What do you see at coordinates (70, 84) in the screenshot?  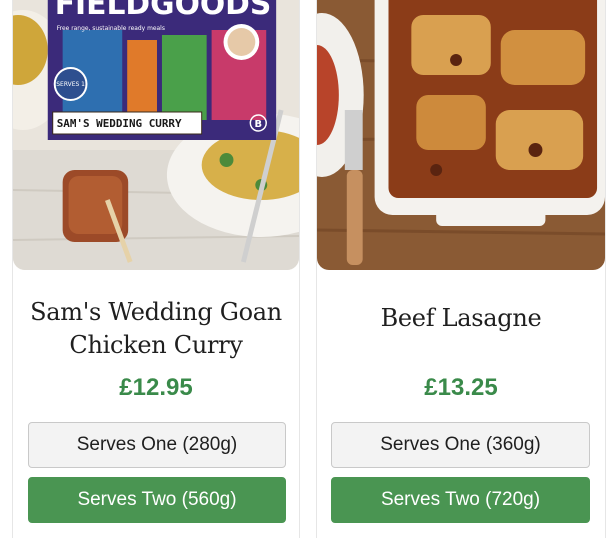 I see `box-serves-badge: SERVES 1` at bounding box center [70, 84].